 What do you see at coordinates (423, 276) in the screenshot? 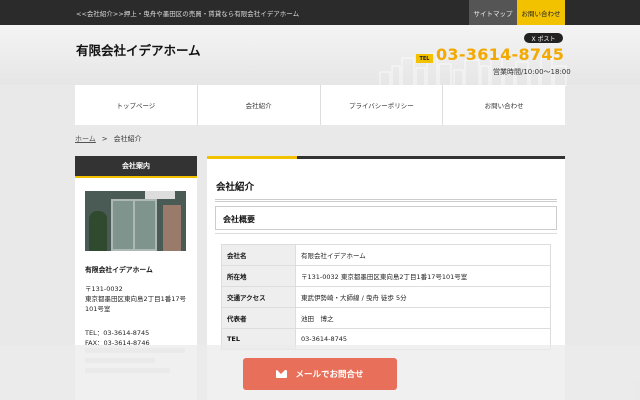
I see `row-value: 〒131-0032 東京都墨田区東向島2丁目1番17号101号室` at bounding box center [423, 276].